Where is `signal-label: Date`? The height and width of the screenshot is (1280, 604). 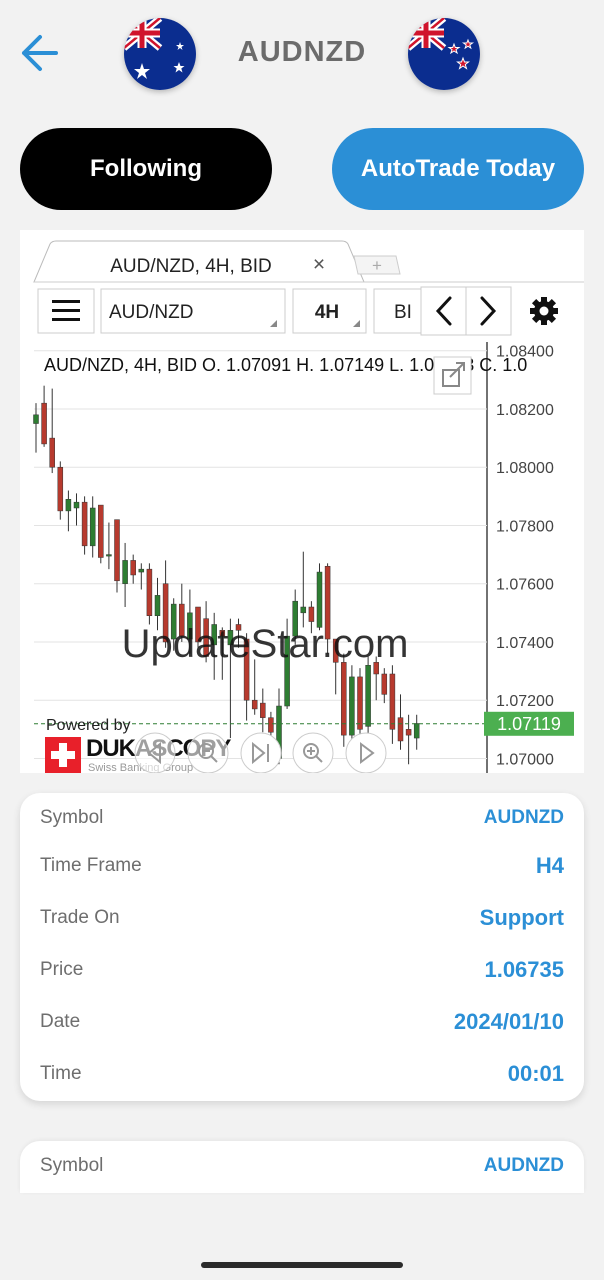
signal-label: Date is located at coordinates (60, 1021).